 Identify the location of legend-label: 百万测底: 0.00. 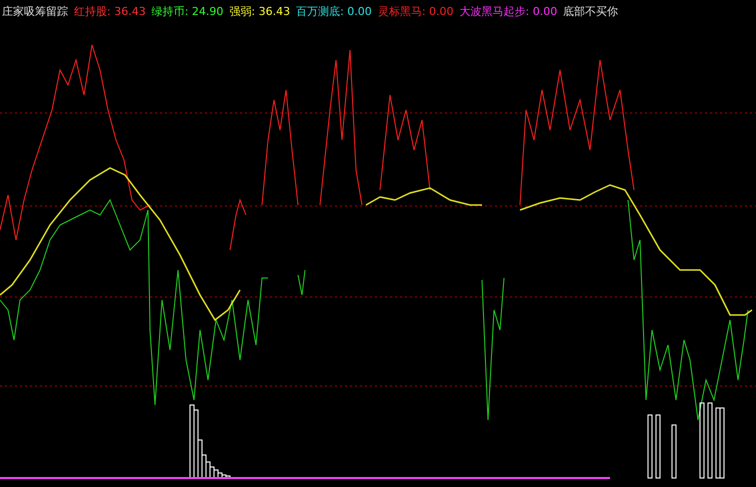
(334, 11).